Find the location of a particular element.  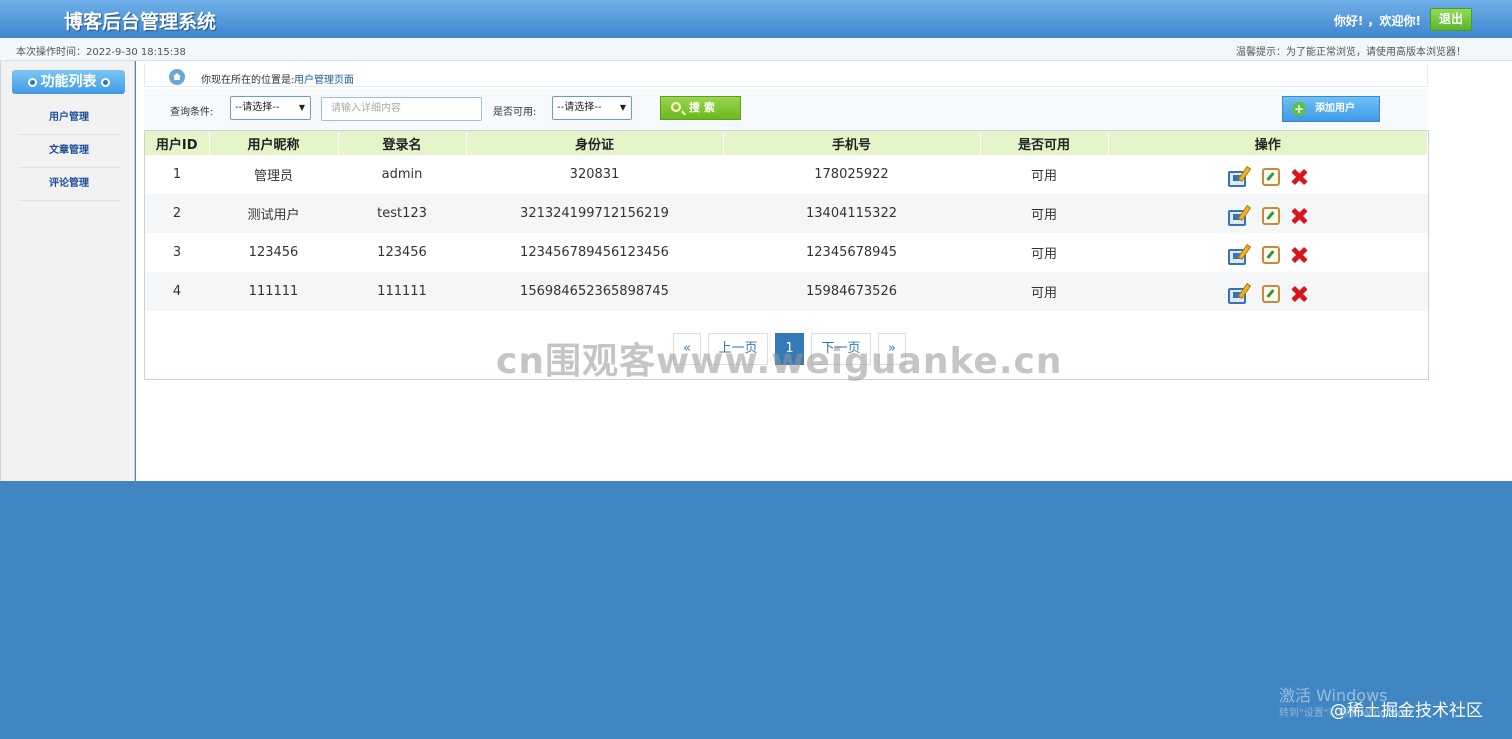

cell-login-name: test123 is located at coordinates (402, 213).